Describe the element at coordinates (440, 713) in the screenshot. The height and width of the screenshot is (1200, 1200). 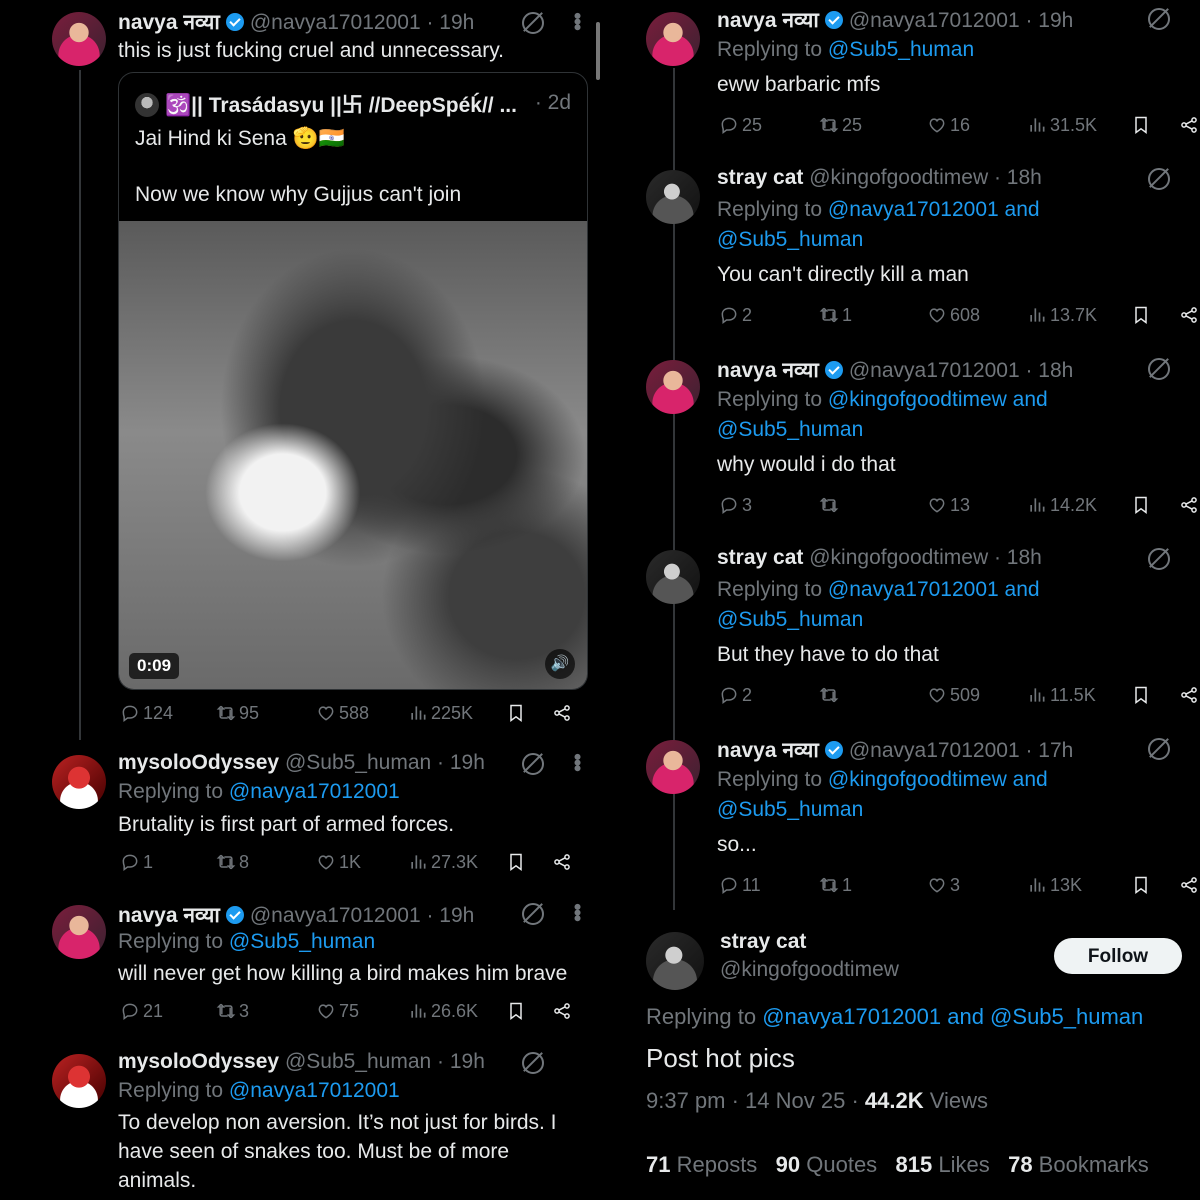
I see `views-button: 225K` at that location.